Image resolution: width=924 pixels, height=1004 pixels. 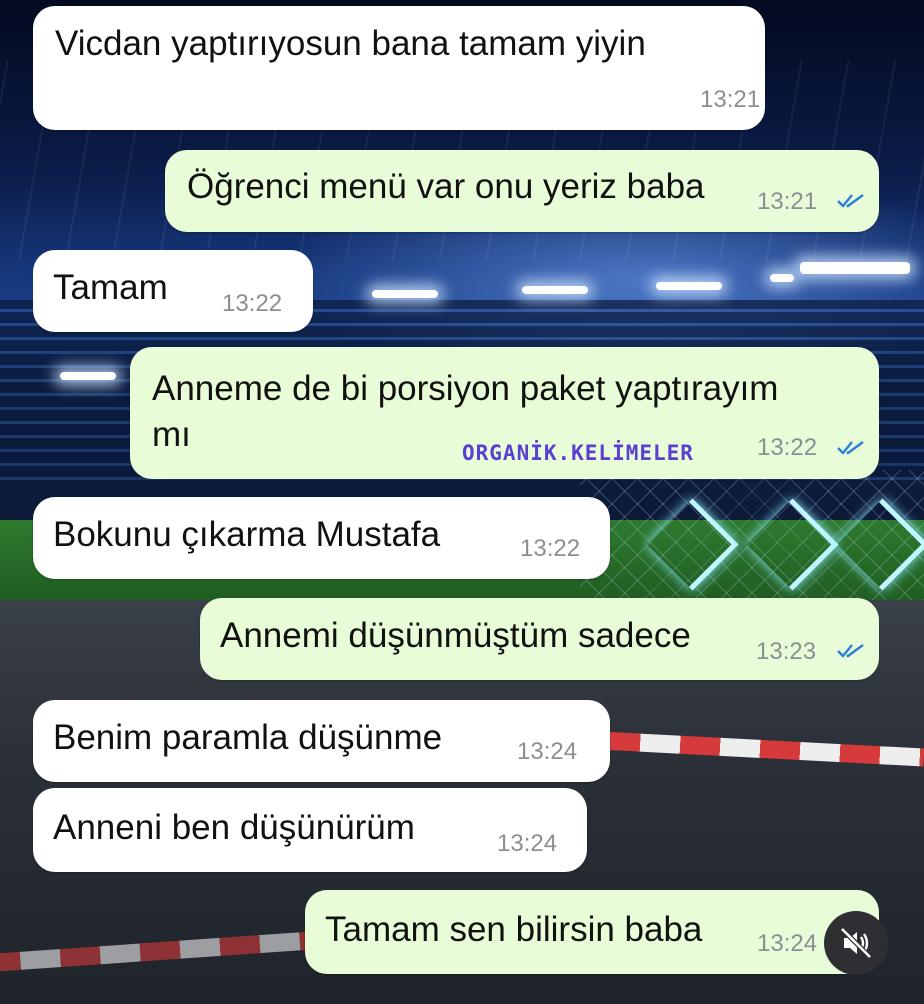 I want to click on message-text-continued: mı, so click(x=171, y=434).